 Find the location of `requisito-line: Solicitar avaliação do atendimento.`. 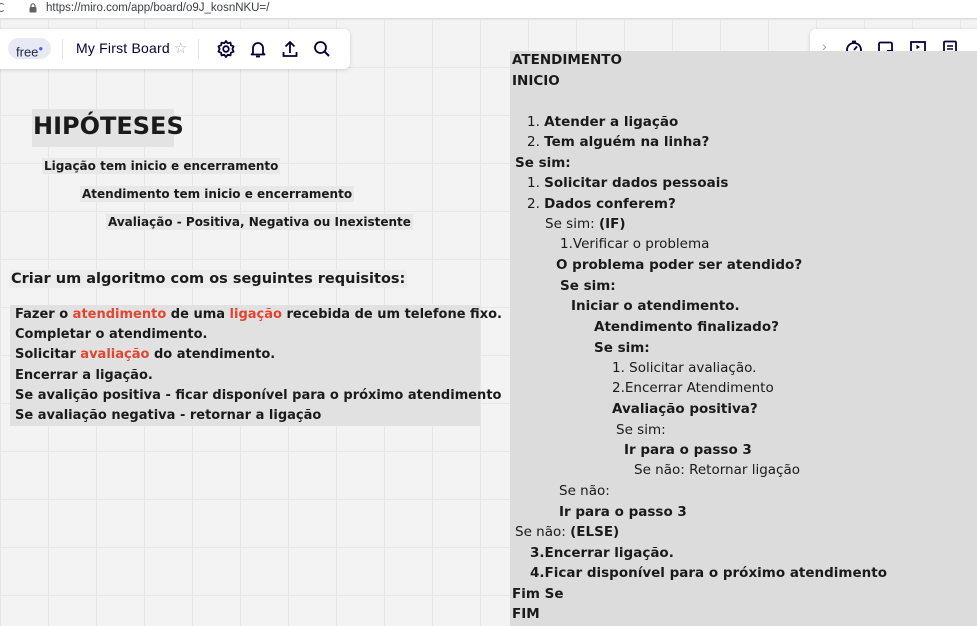

requisito-line: Solicitar avaliação do atendimento. is located at coordinates (145, 354).